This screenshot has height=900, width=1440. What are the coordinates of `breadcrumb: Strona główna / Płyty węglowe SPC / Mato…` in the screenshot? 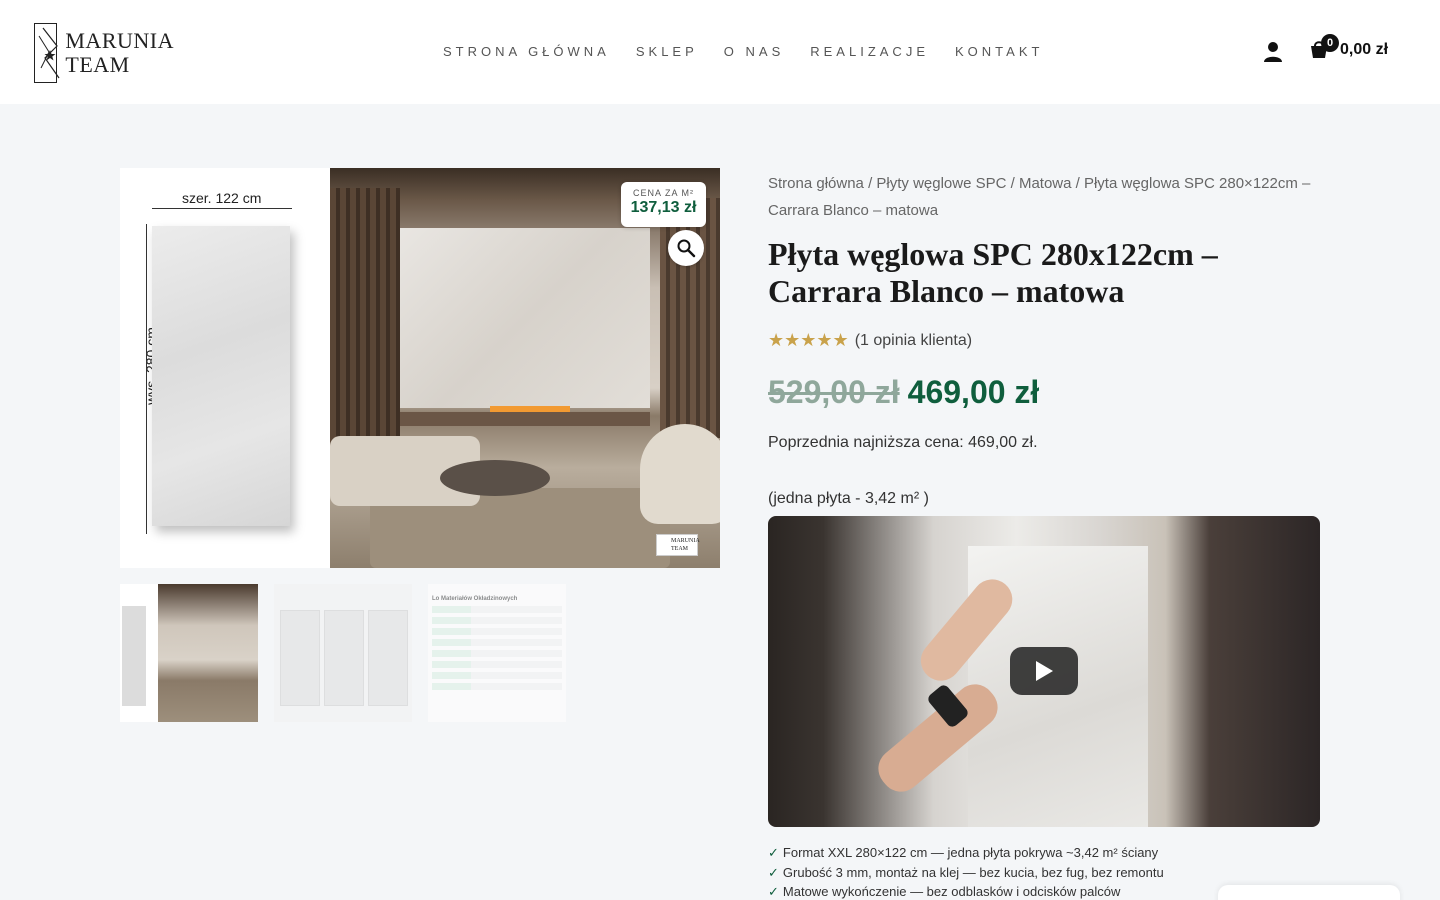 It's located at (1048, 197).